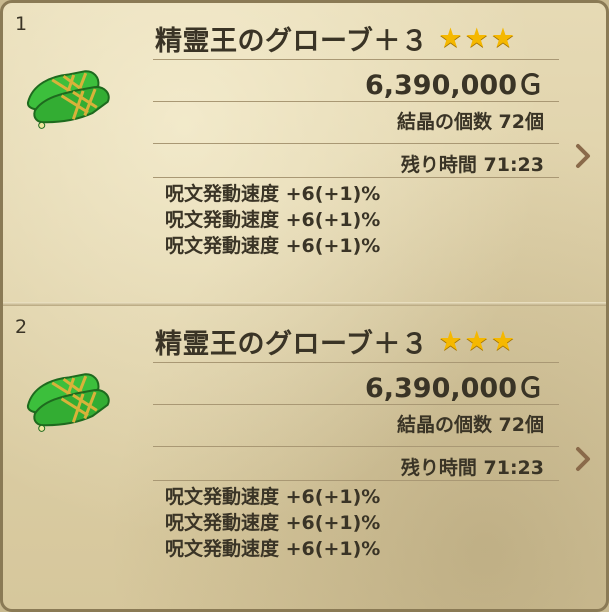  I want to click on listing-index: 1, so click(21, 24).